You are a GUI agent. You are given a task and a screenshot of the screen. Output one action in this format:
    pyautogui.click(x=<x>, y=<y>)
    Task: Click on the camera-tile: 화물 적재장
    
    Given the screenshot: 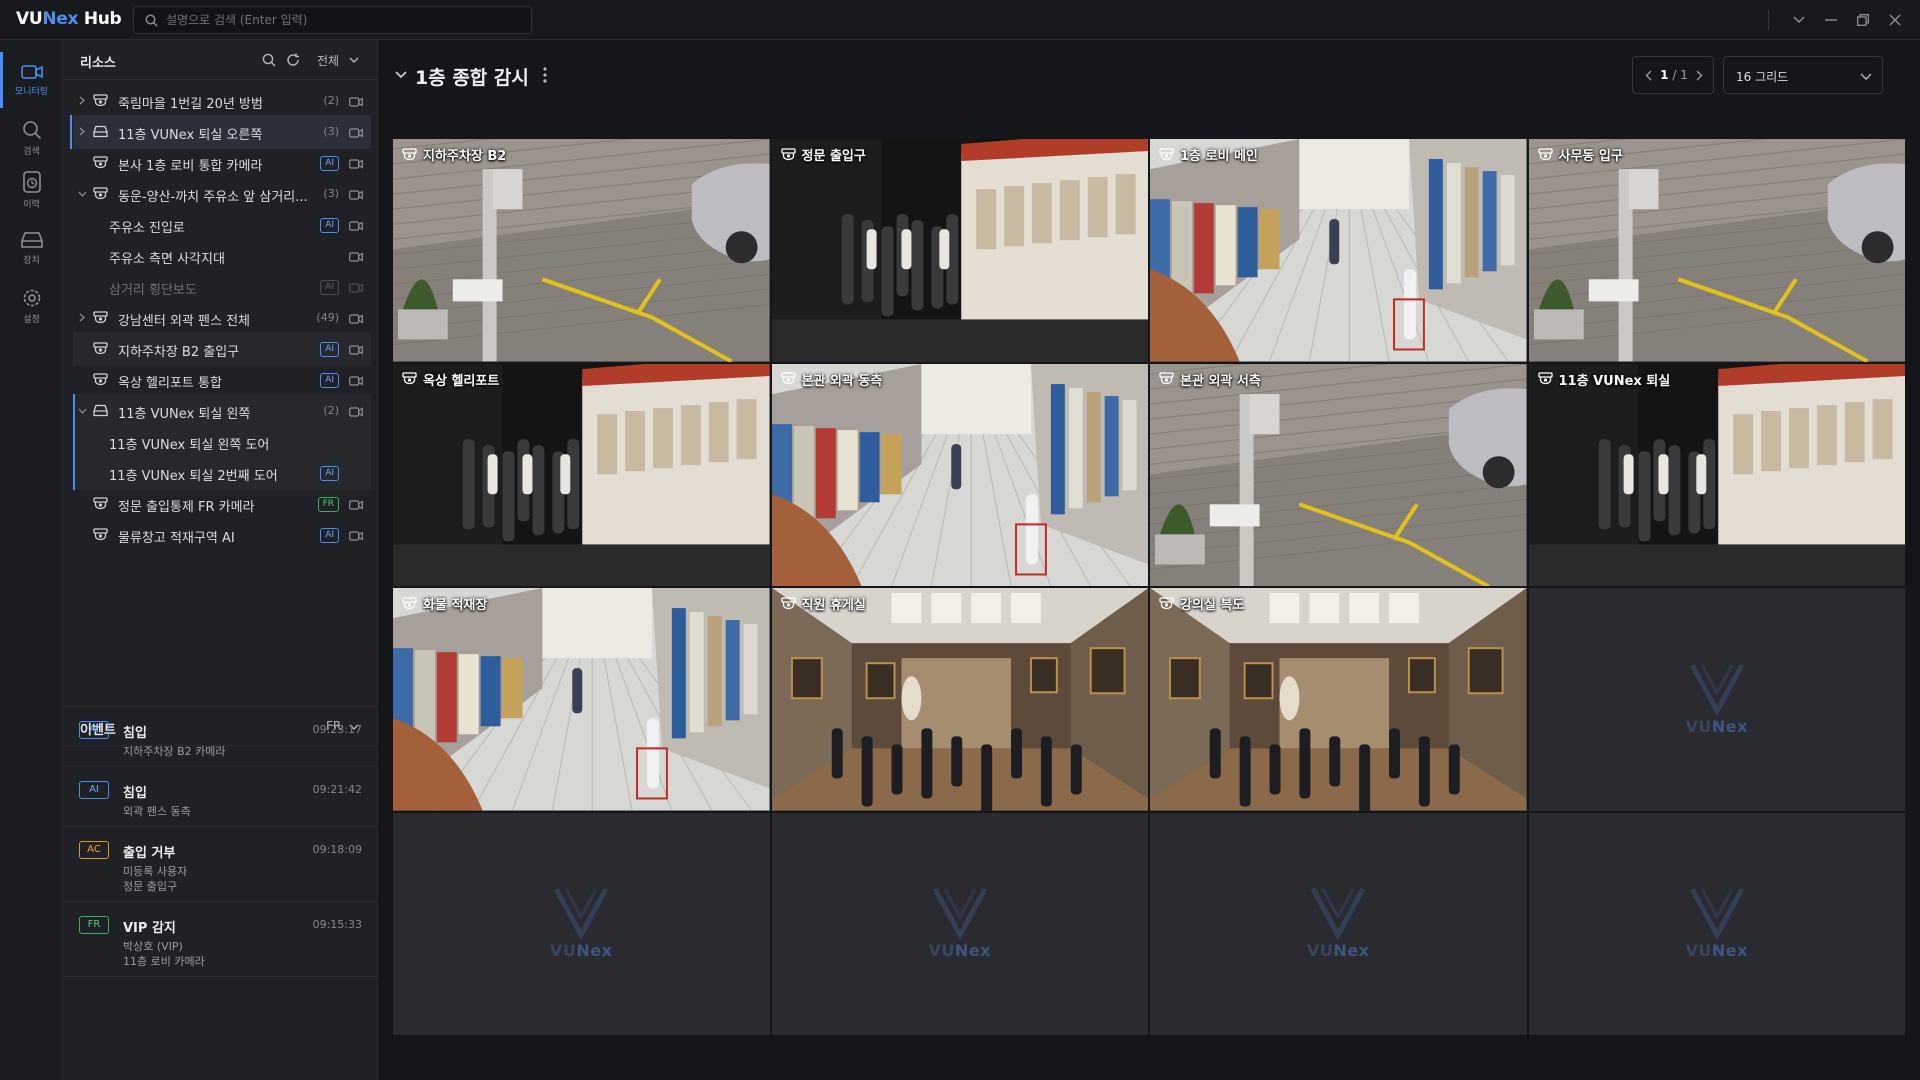 What is the action you would take?
    pyautogui.click(x=581, y=699)
    